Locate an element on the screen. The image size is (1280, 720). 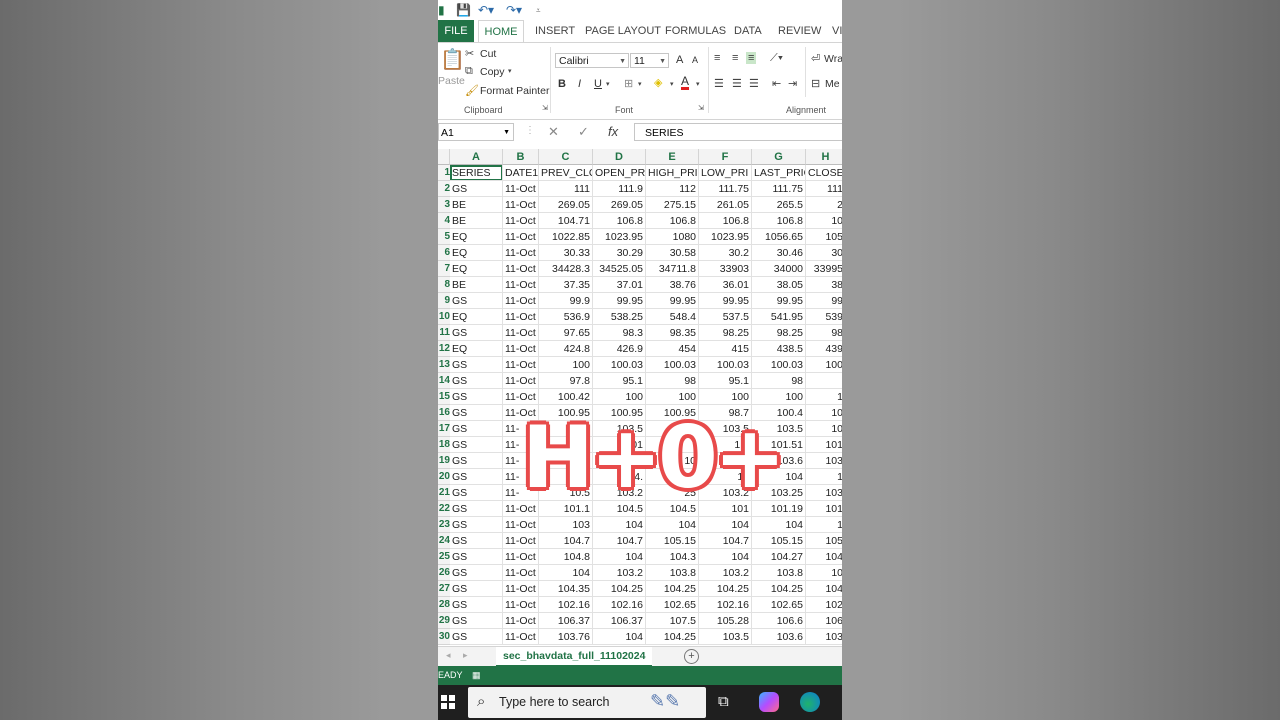
tab-home: HOME is located at coordinates (501, 31).